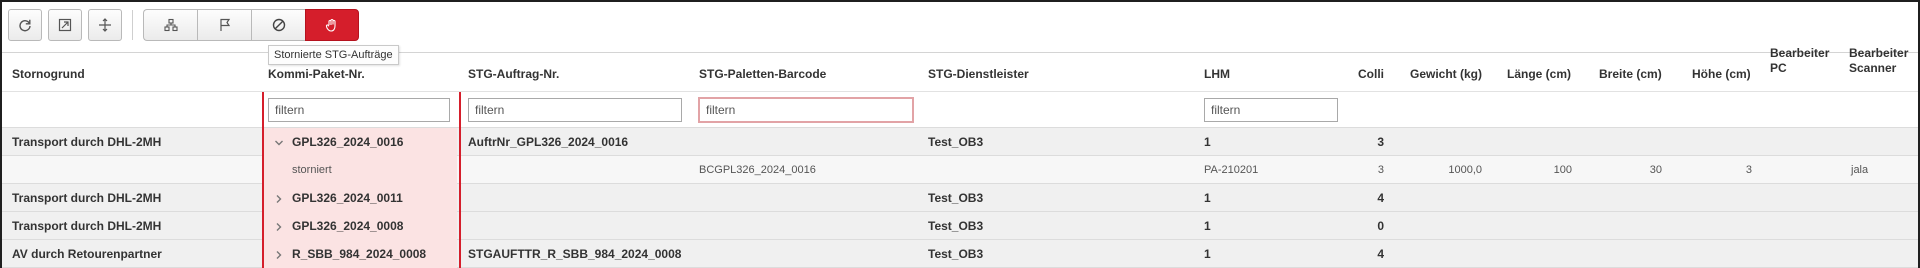 This screenshot has height=268, width=1920. What do you see at coordinates (316, 74) in the screenshot?
I see `column-header-kommi: Kommi-Paket-Nr.` at bounding box center [316, 74].